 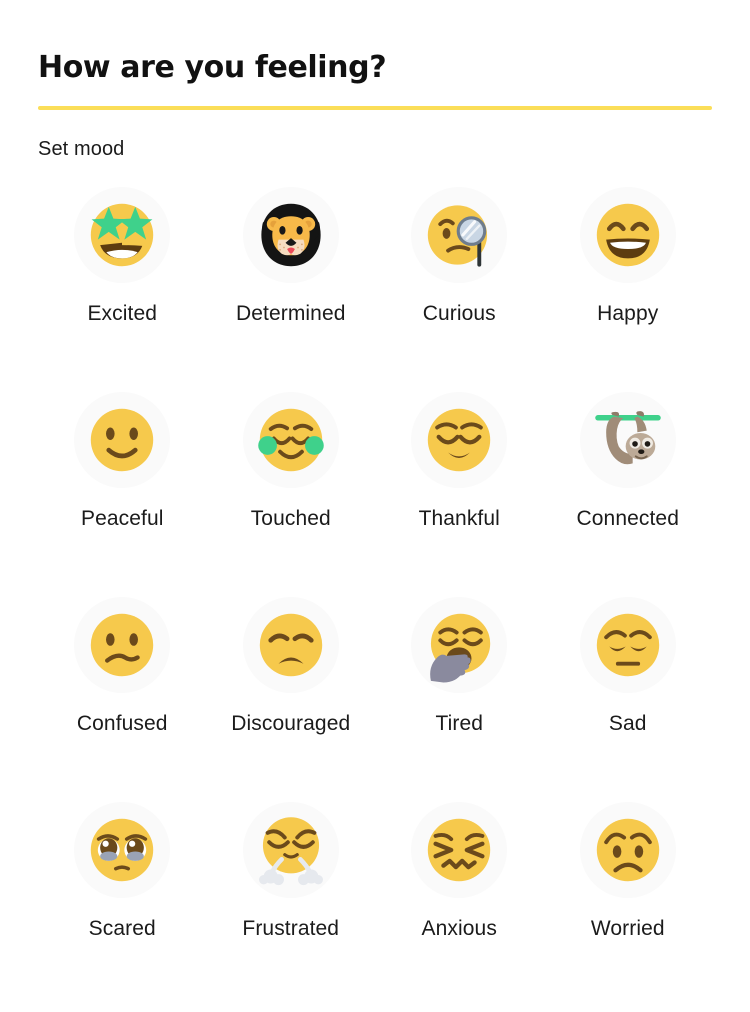 I want to click on disappointed-face-icon, so click(x=290, y=645).